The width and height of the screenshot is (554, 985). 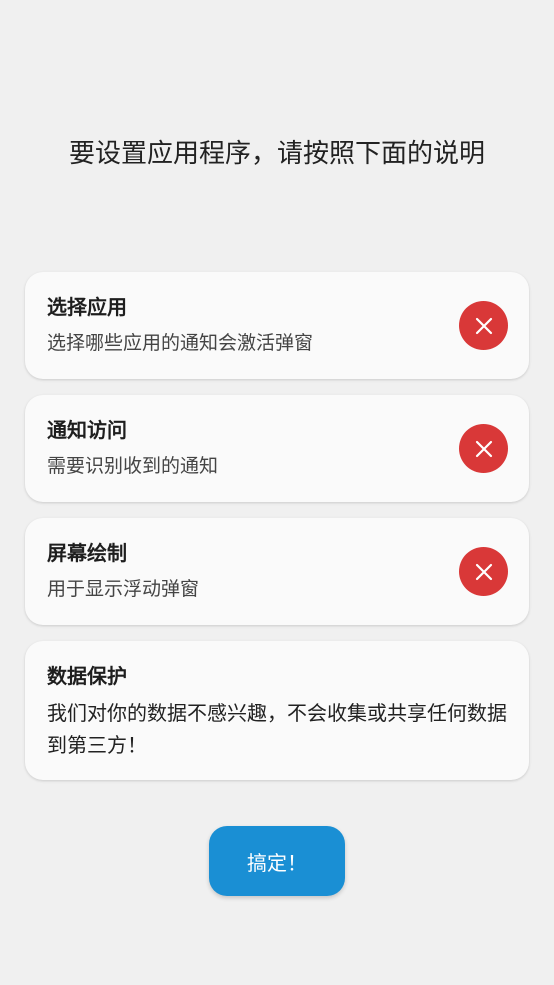 What do you see at coordinates (87, 676) in the screenshot?
I see `privacy-title: 数据保护` at bounding box center [87, 676].